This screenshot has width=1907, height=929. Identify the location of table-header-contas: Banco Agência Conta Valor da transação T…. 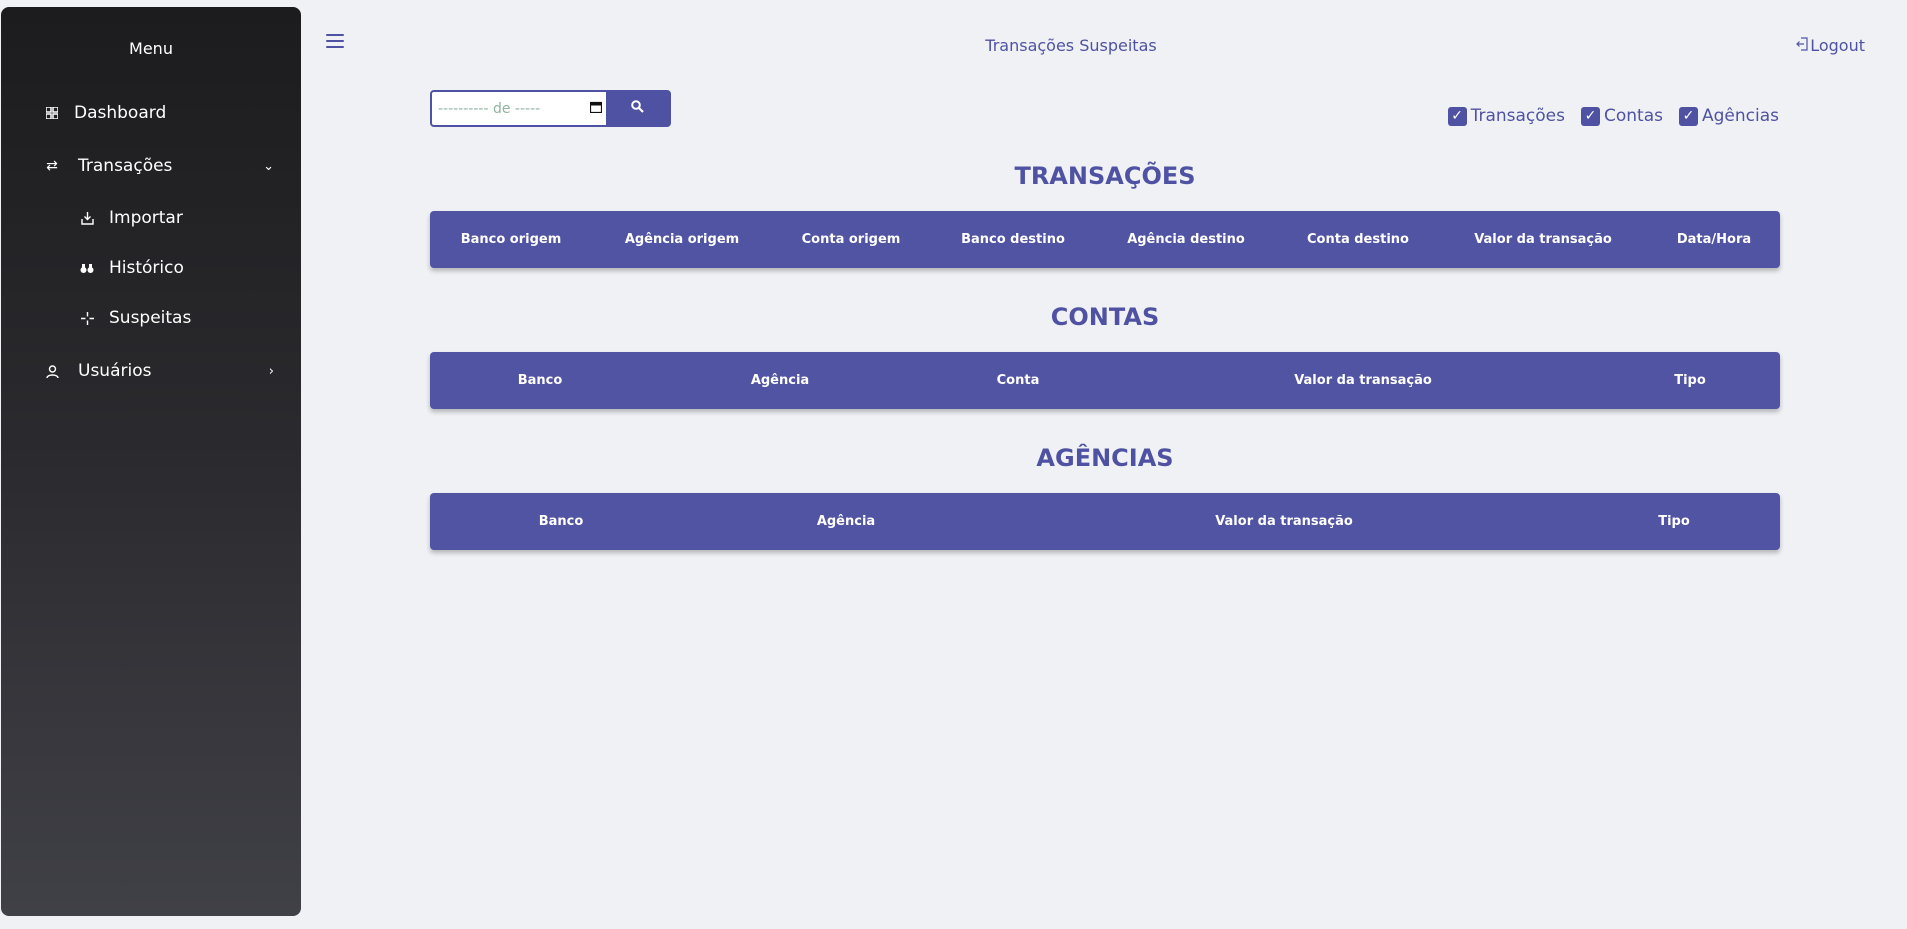
(1105, 380).